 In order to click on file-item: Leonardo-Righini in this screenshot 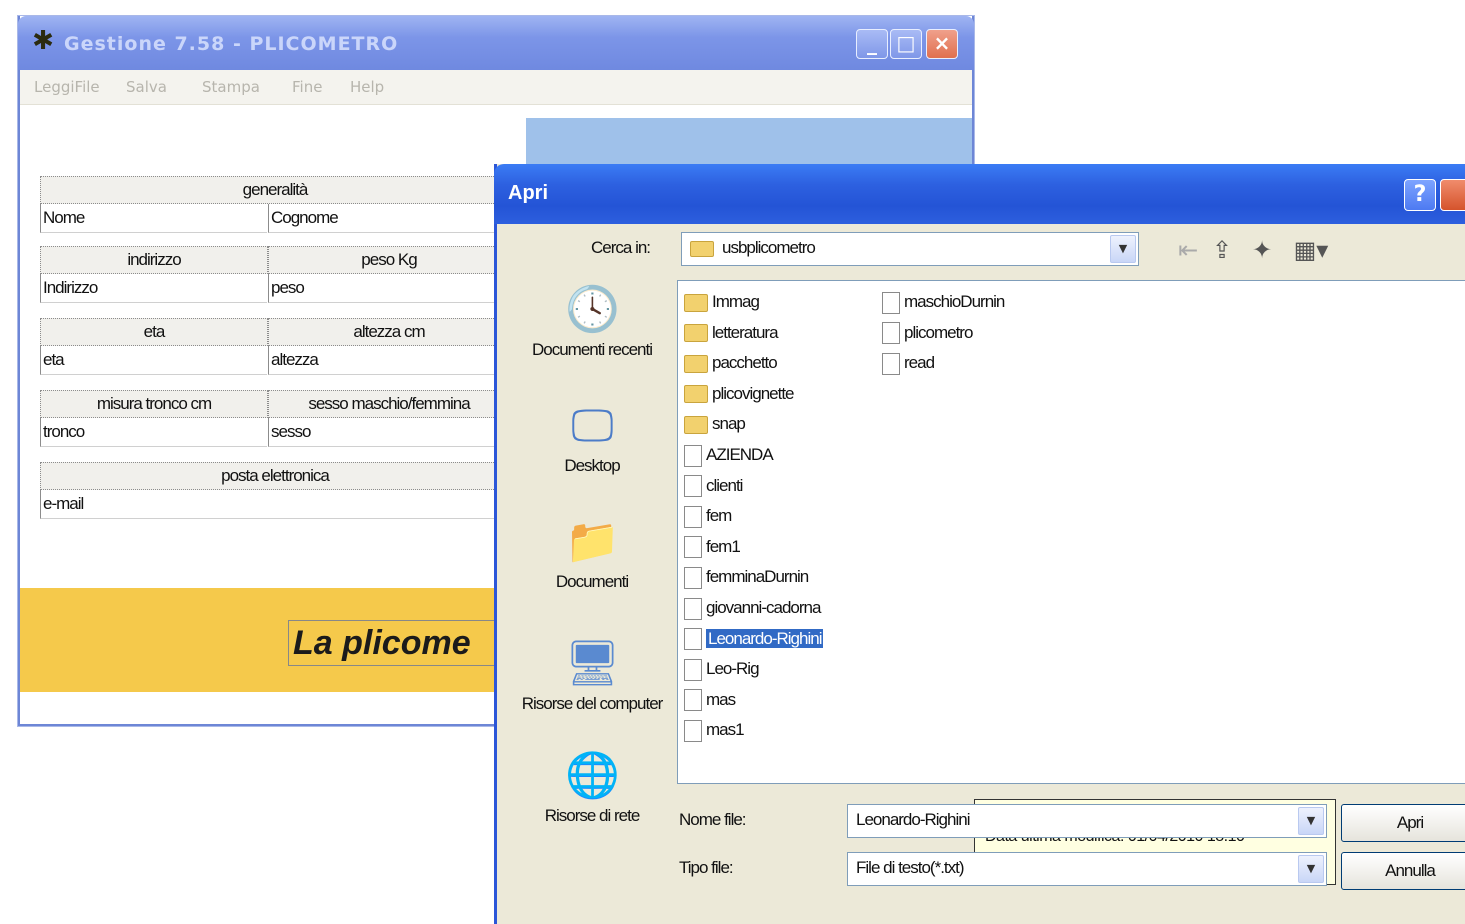, I will do `click(754, 639)`.